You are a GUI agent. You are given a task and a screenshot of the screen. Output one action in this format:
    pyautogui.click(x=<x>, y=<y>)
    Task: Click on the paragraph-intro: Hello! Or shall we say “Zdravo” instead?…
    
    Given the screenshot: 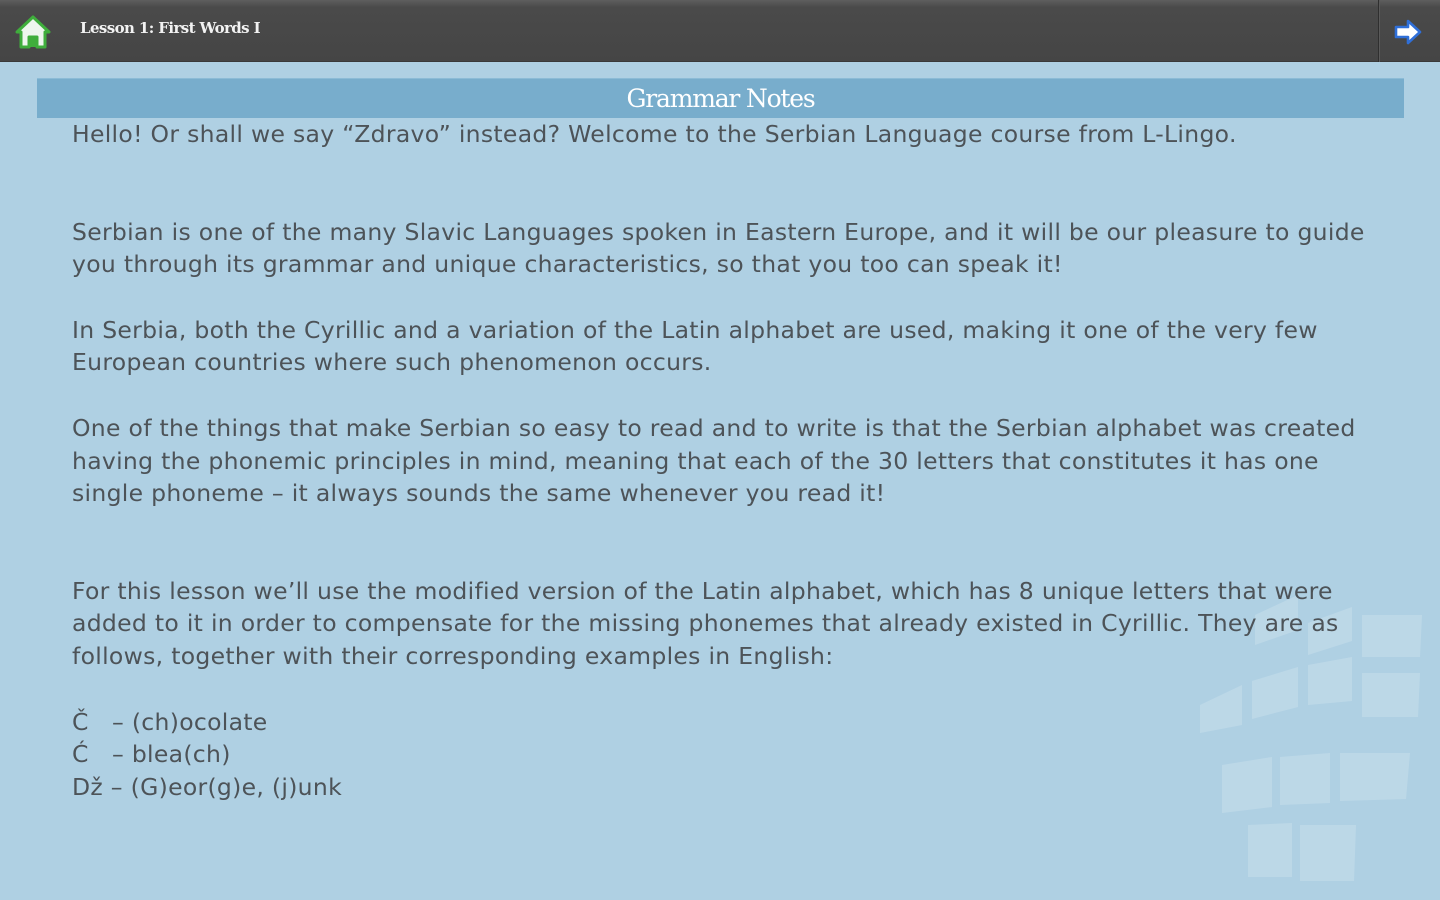 What is the action you would take?
    pyautogui.click(x=654, y=134)
    